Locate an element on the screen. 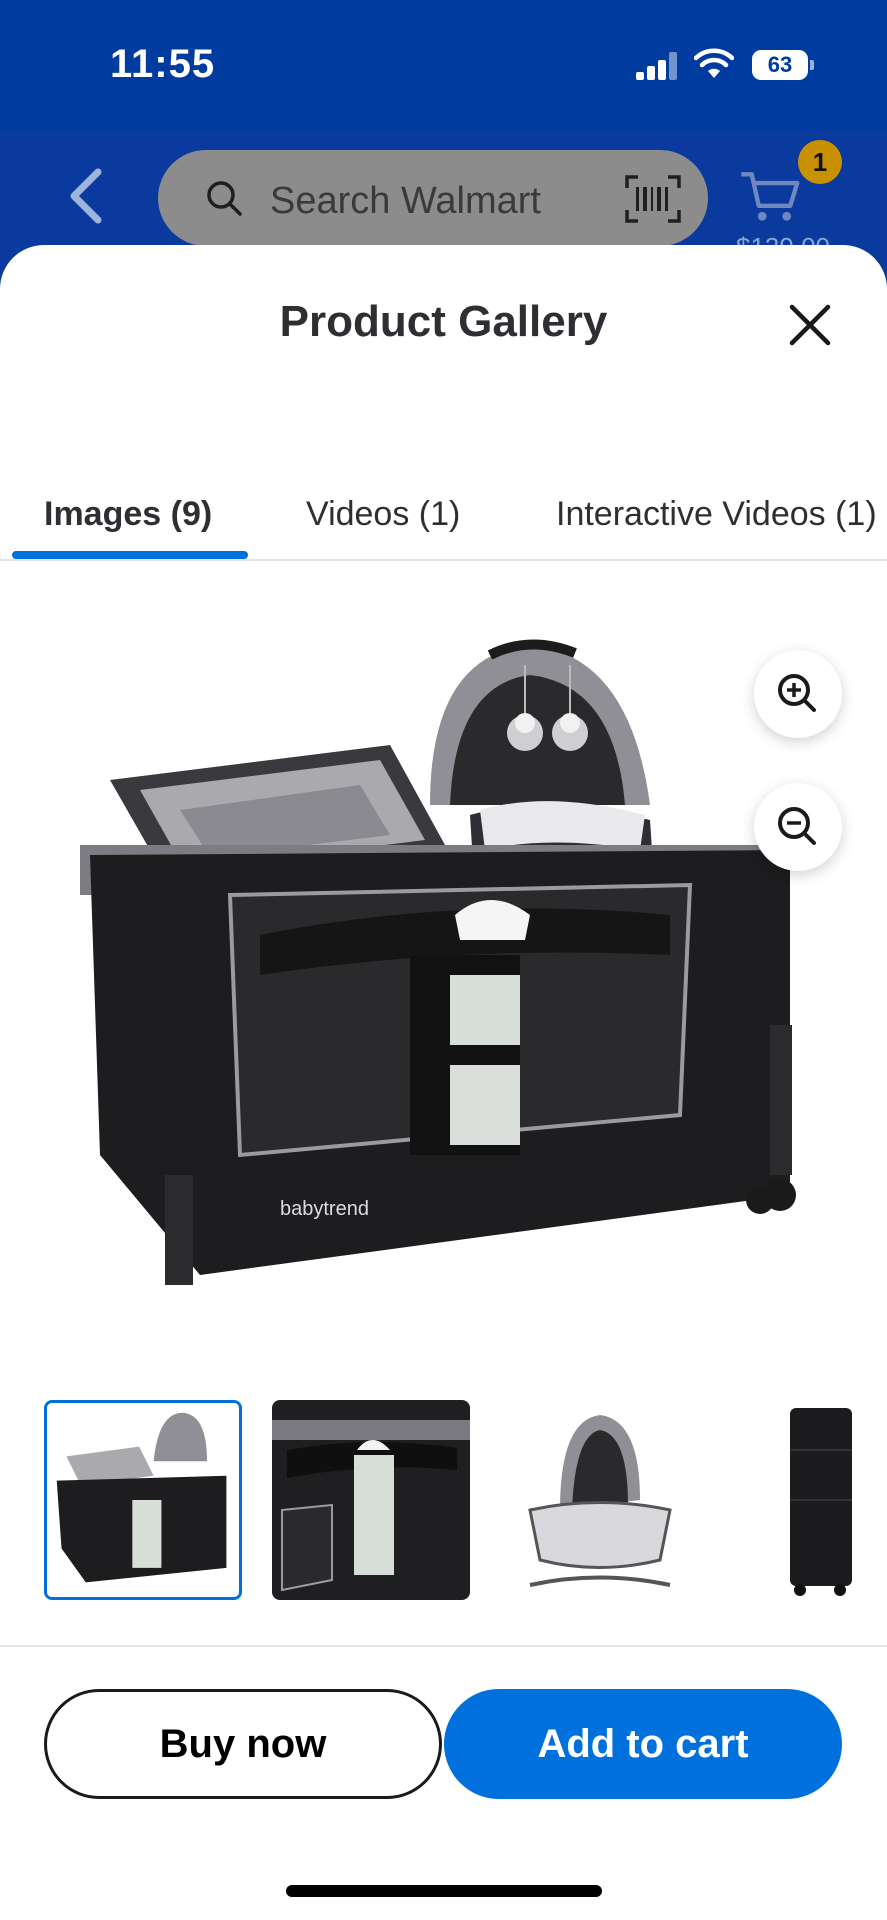  status-bar: 11:55 63 is located at coordinates (443, 65).